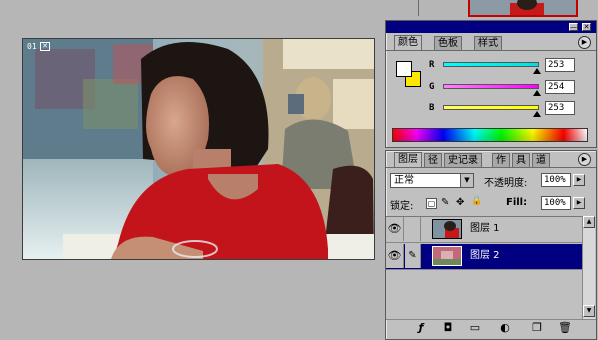 This screenshot has height=340, width=598. I want to click on spectrum-shade, so click(490, 135).